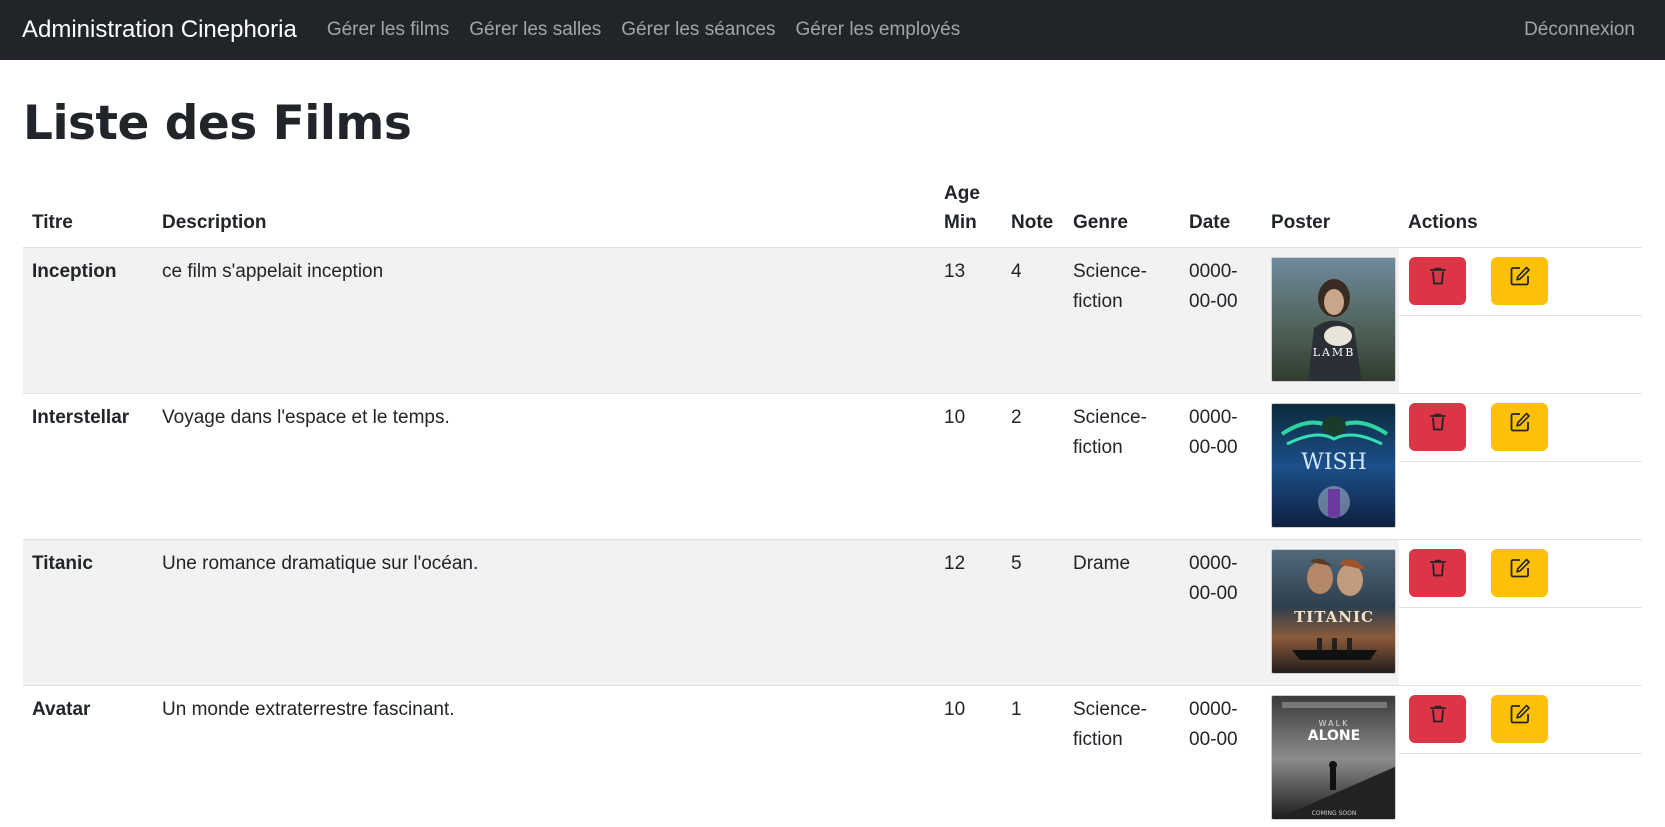 Image resolution: width=1665 pixels, height=827 pixels. I want to click on svg-text: TITANIC, so click(1334, 617).